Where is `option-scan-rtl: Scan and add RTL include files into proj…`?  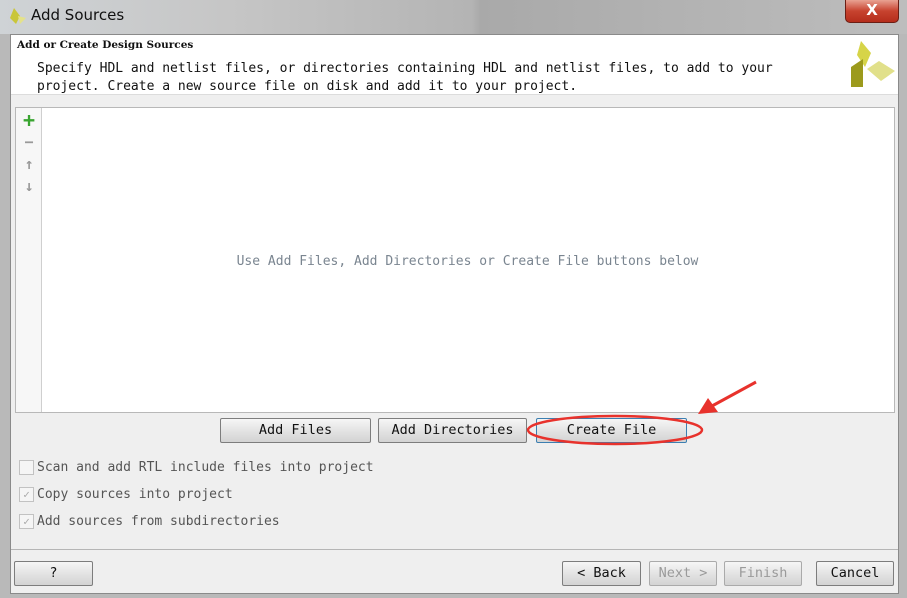
option-scan-rtl: Scan and add RTL include files into proj… is located at coordinates (196, 468).